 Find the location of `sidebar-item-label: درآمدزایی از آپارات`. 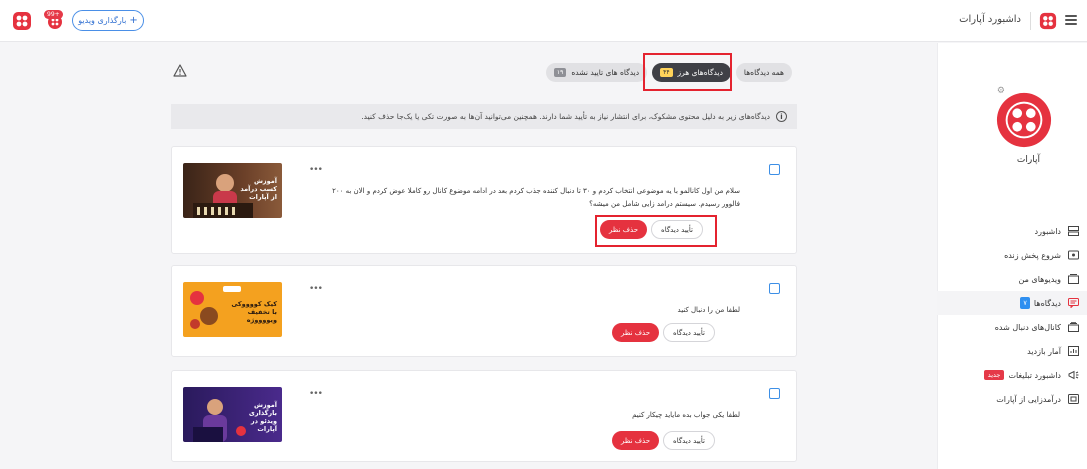

sidebar-item-label: درآمدزایی از آپارات is located at coordinates (1028, 399).